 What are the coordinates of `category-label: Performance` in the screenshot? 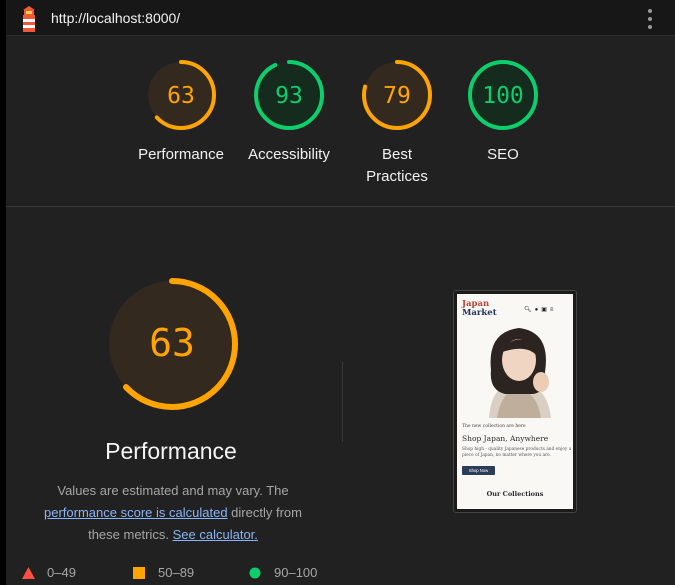 It's located at (181, 154).